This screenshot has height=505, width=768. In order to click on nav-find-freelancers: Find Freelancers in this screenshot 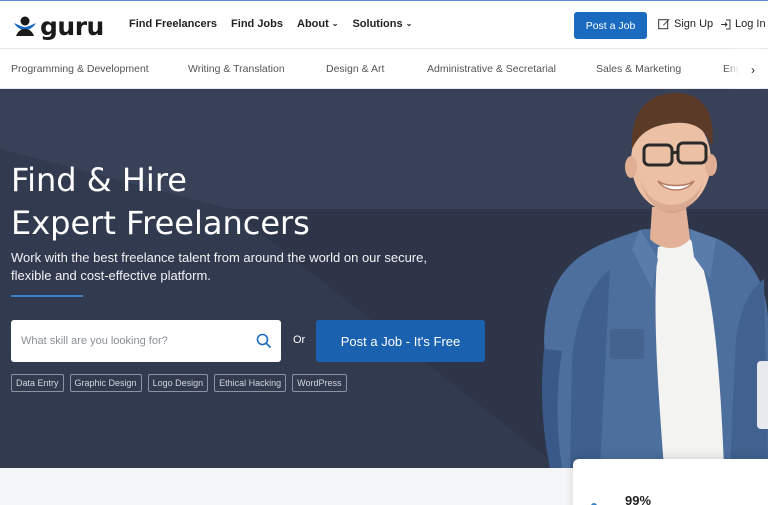, I will do `click(173, 24)`.